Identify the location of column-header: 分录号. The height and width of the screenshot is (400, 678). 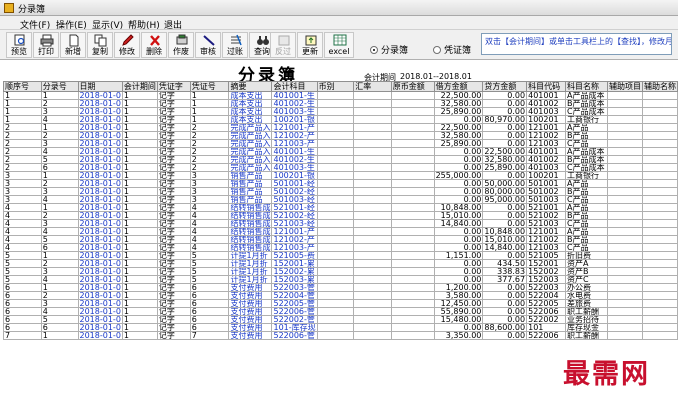
(59, 86).